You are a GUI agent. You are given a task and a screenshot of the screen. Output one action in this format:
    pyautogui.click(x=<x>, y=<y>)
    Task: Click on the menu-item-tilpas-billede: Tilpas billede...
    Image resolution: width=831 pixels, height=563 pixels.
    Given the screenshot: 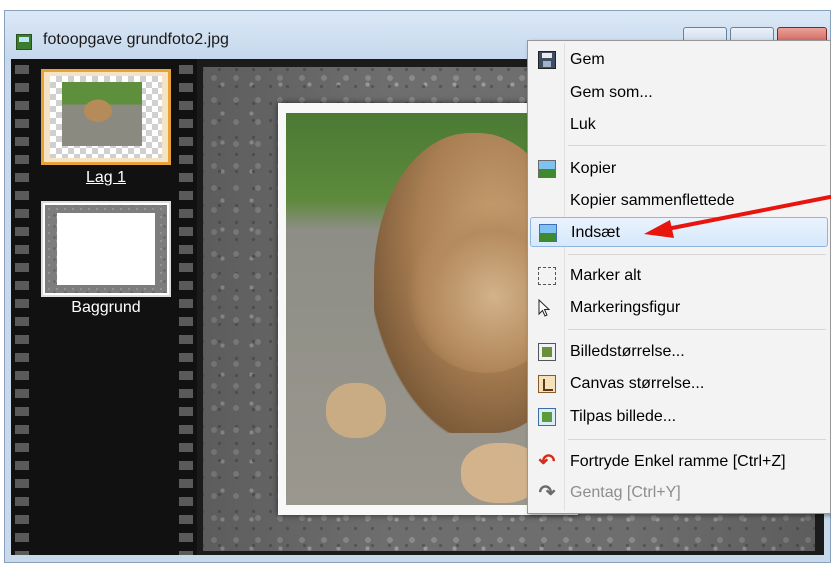 What is the action you would take?
    pyautogui.click(x=679, y=417)
    